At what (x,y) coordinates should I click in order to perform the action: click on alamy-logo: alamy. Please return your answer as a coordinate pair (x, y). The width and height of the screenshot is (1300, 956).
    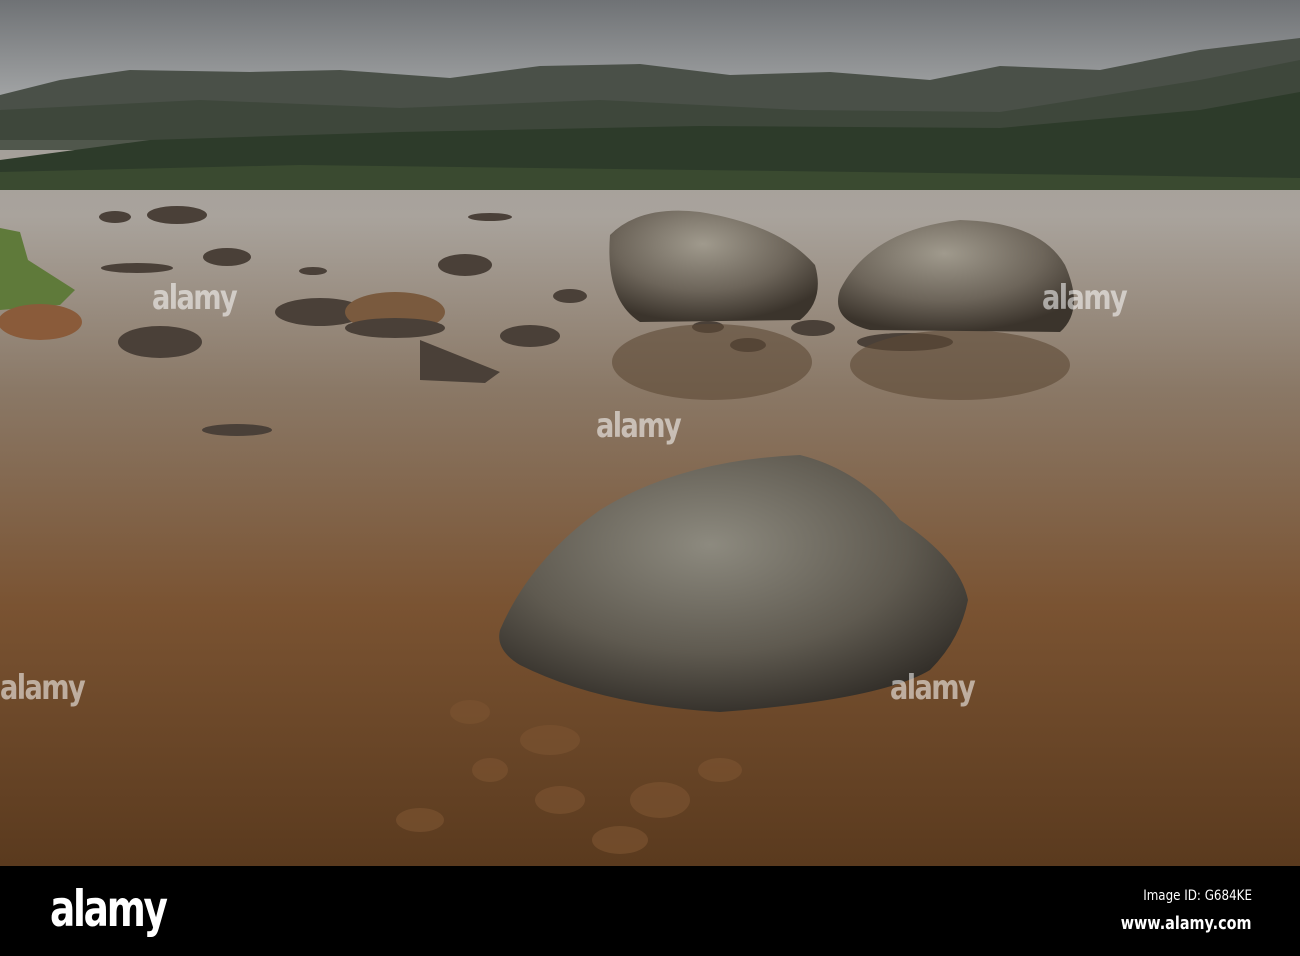
    Looking at the image, I should click on (109, 909).